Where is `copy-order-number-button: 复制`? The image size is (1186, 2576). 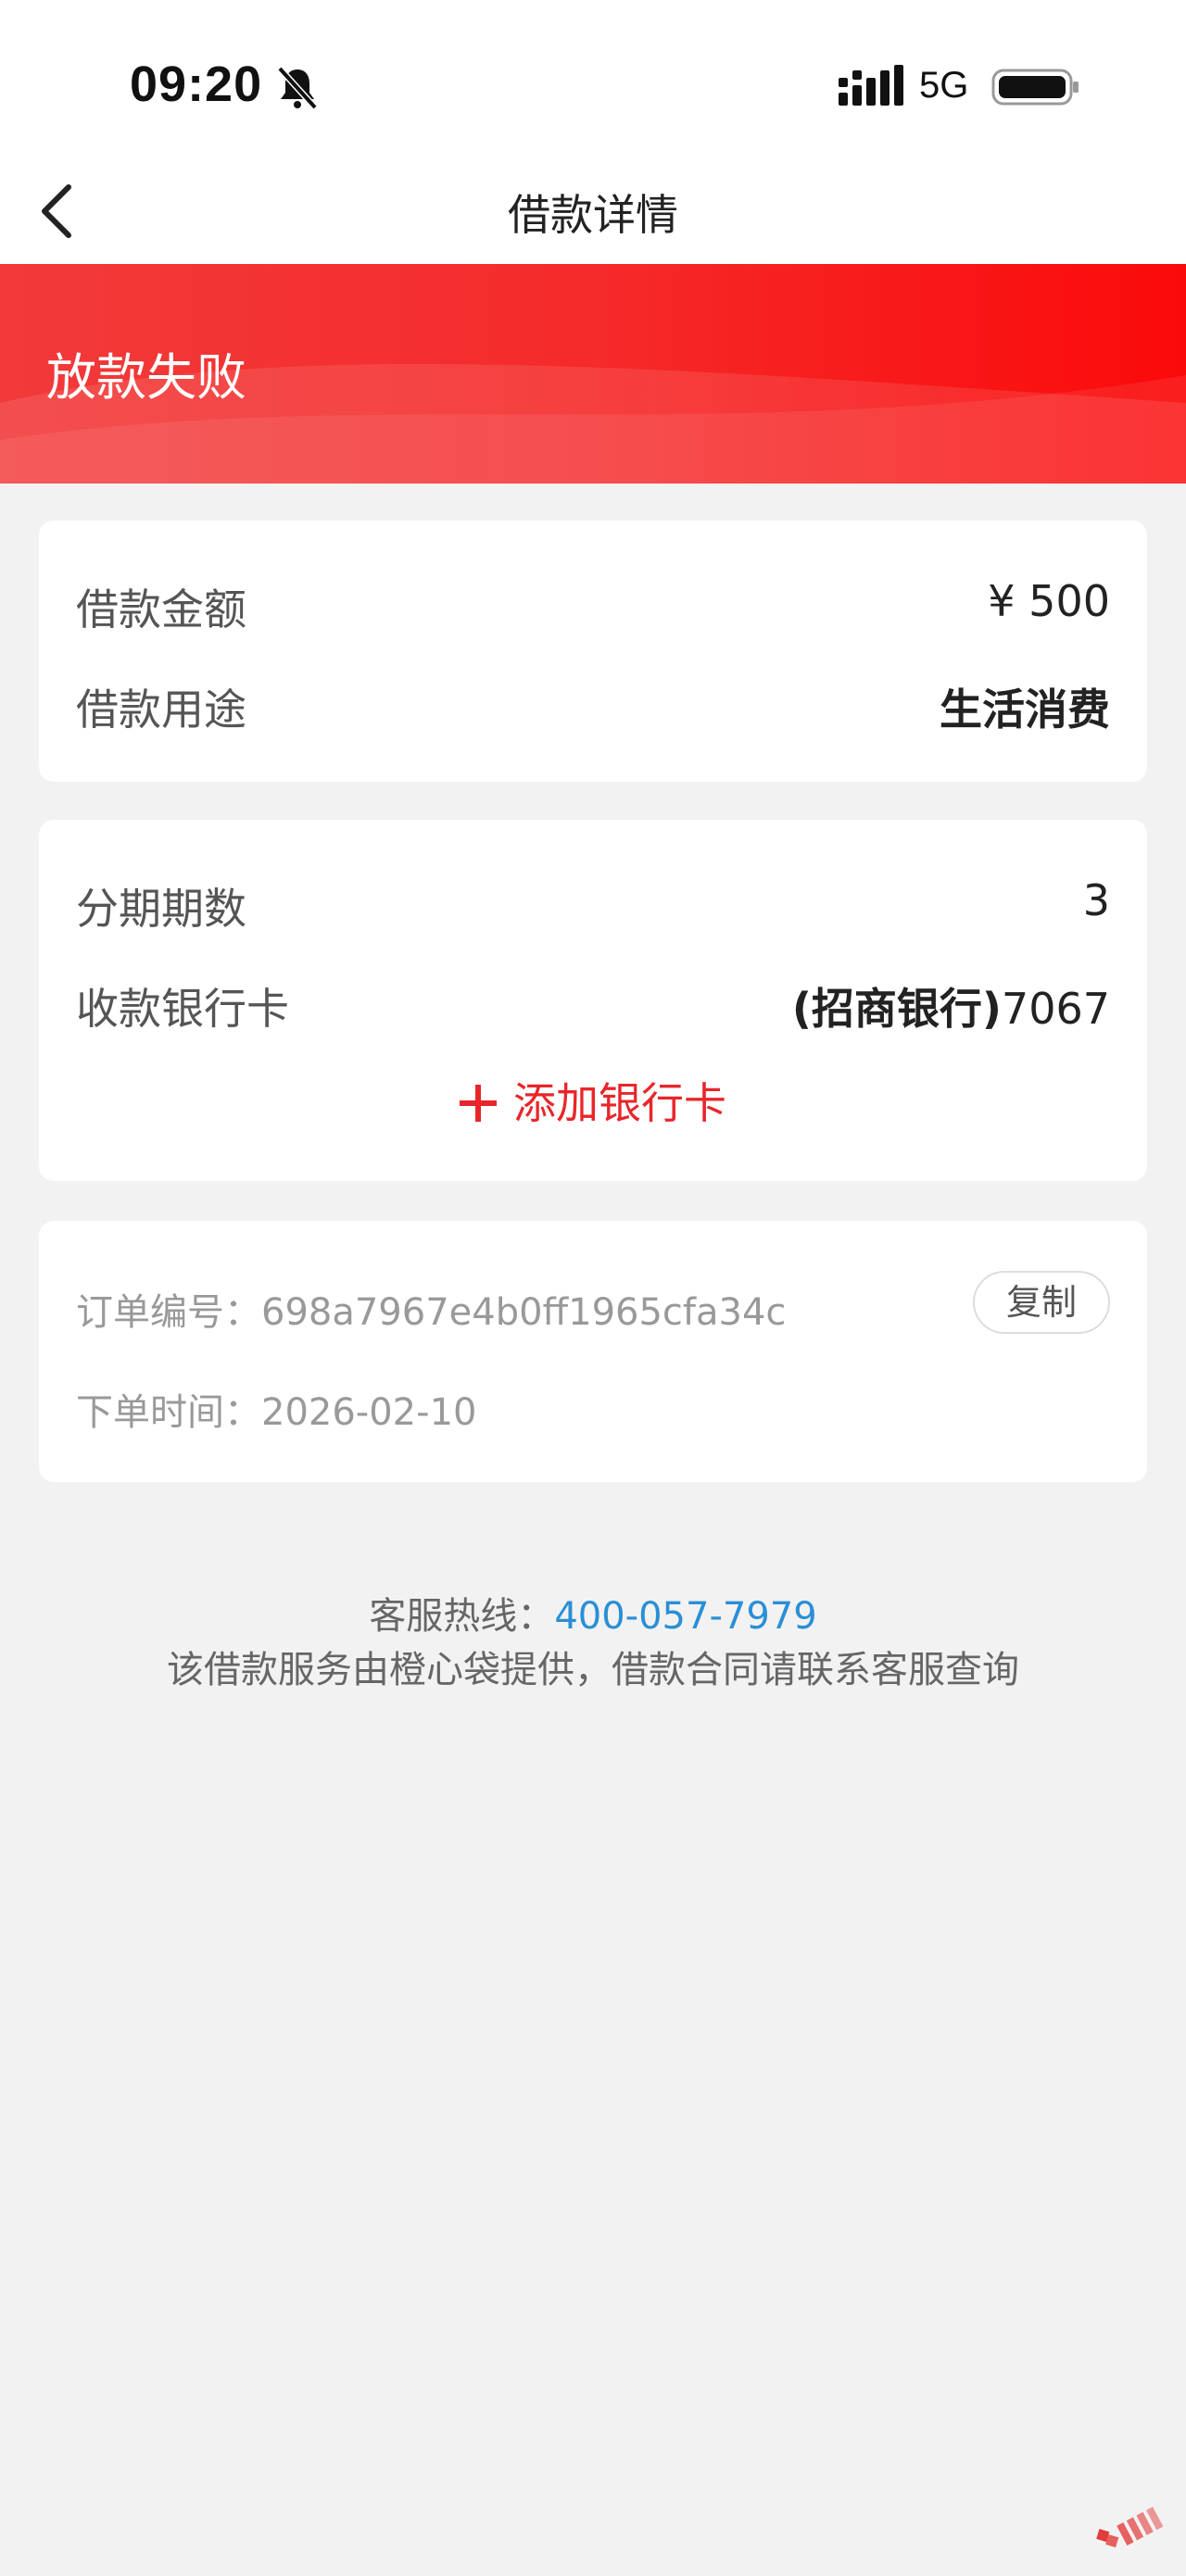 copy-order-number-button: 复制 is located at coordinates (1041, 1302).